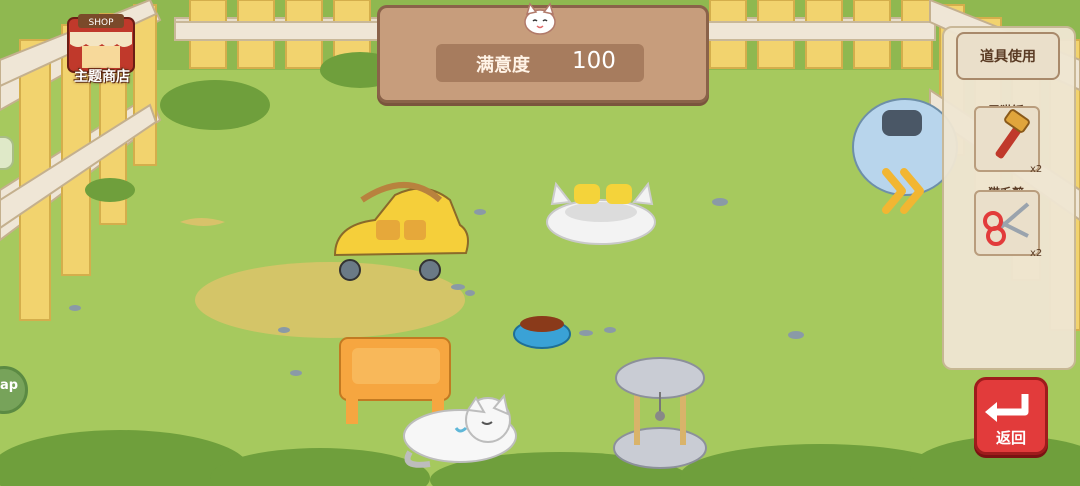  I want to click on expand-arrow-icon, so click(905, 191).